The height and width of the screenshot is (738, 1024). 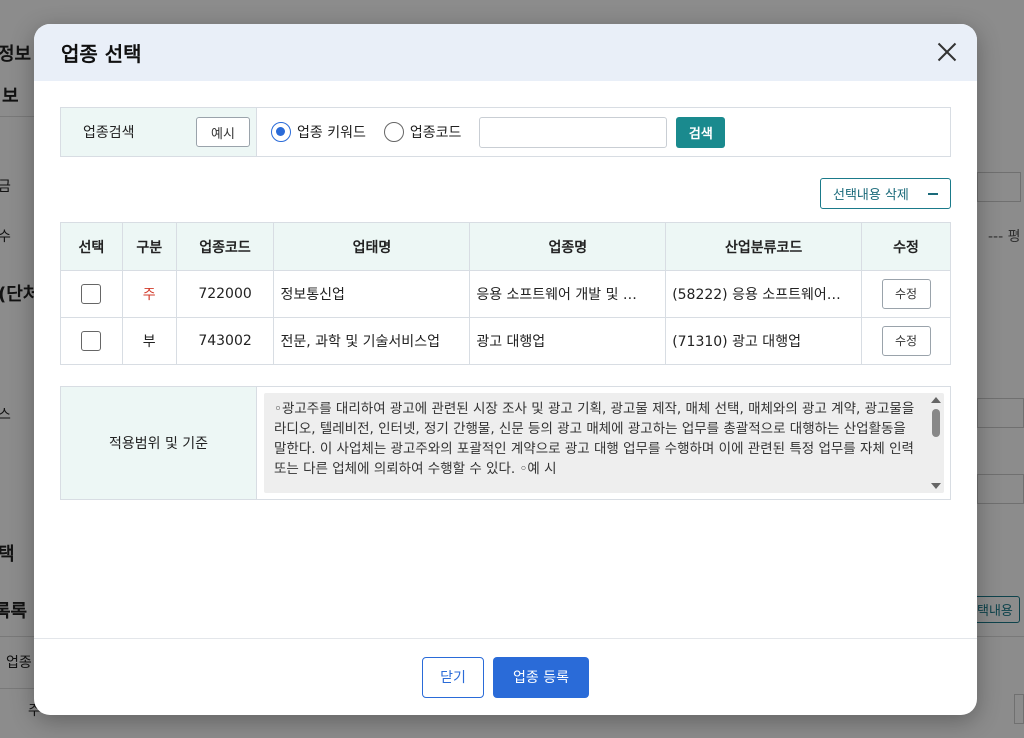 I want to click on search-label-cell: 업종검색 예시, so click(x=159, y=132).